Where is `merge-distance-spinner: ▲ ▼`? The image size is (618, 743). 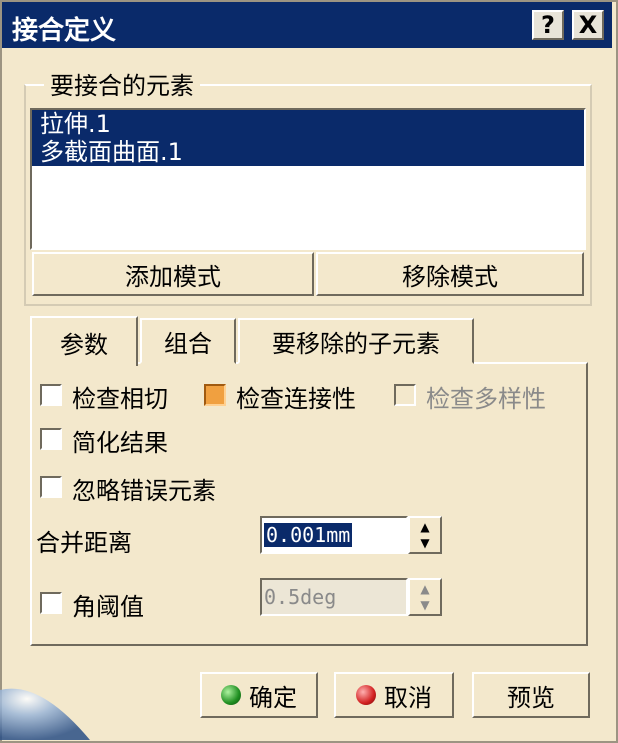
merge-distance-spinner: ▲ ▼ is located at coordinates (425, 535).